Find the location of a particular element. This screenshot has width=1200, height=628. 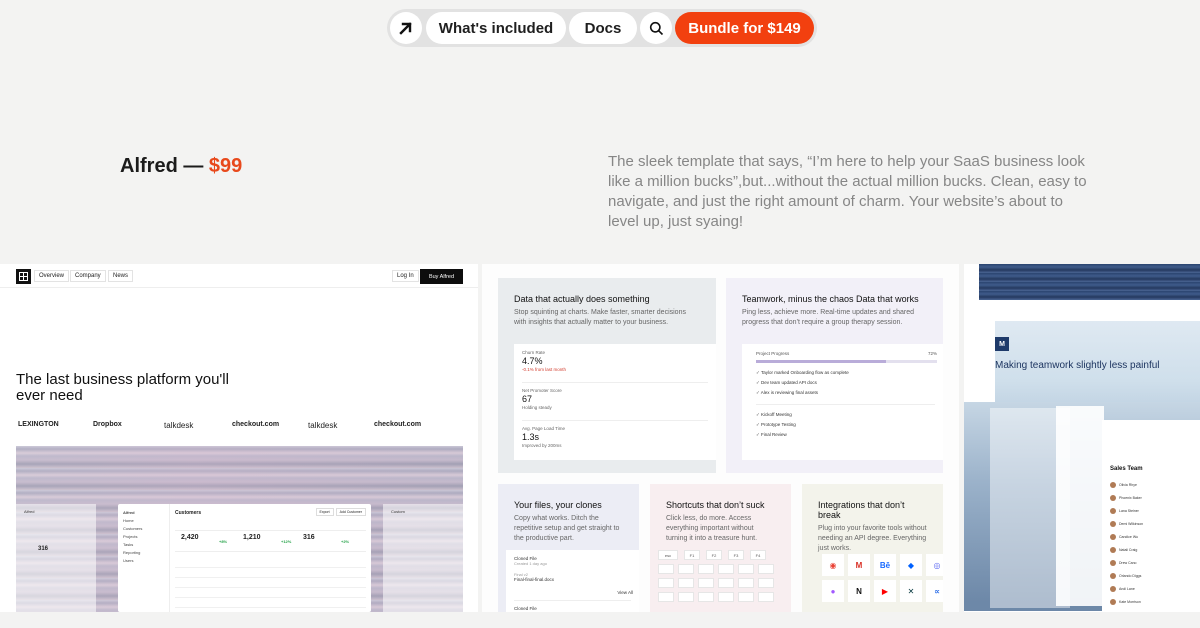

feature-title: Data that actually does something is located at coordinates (582, 299).